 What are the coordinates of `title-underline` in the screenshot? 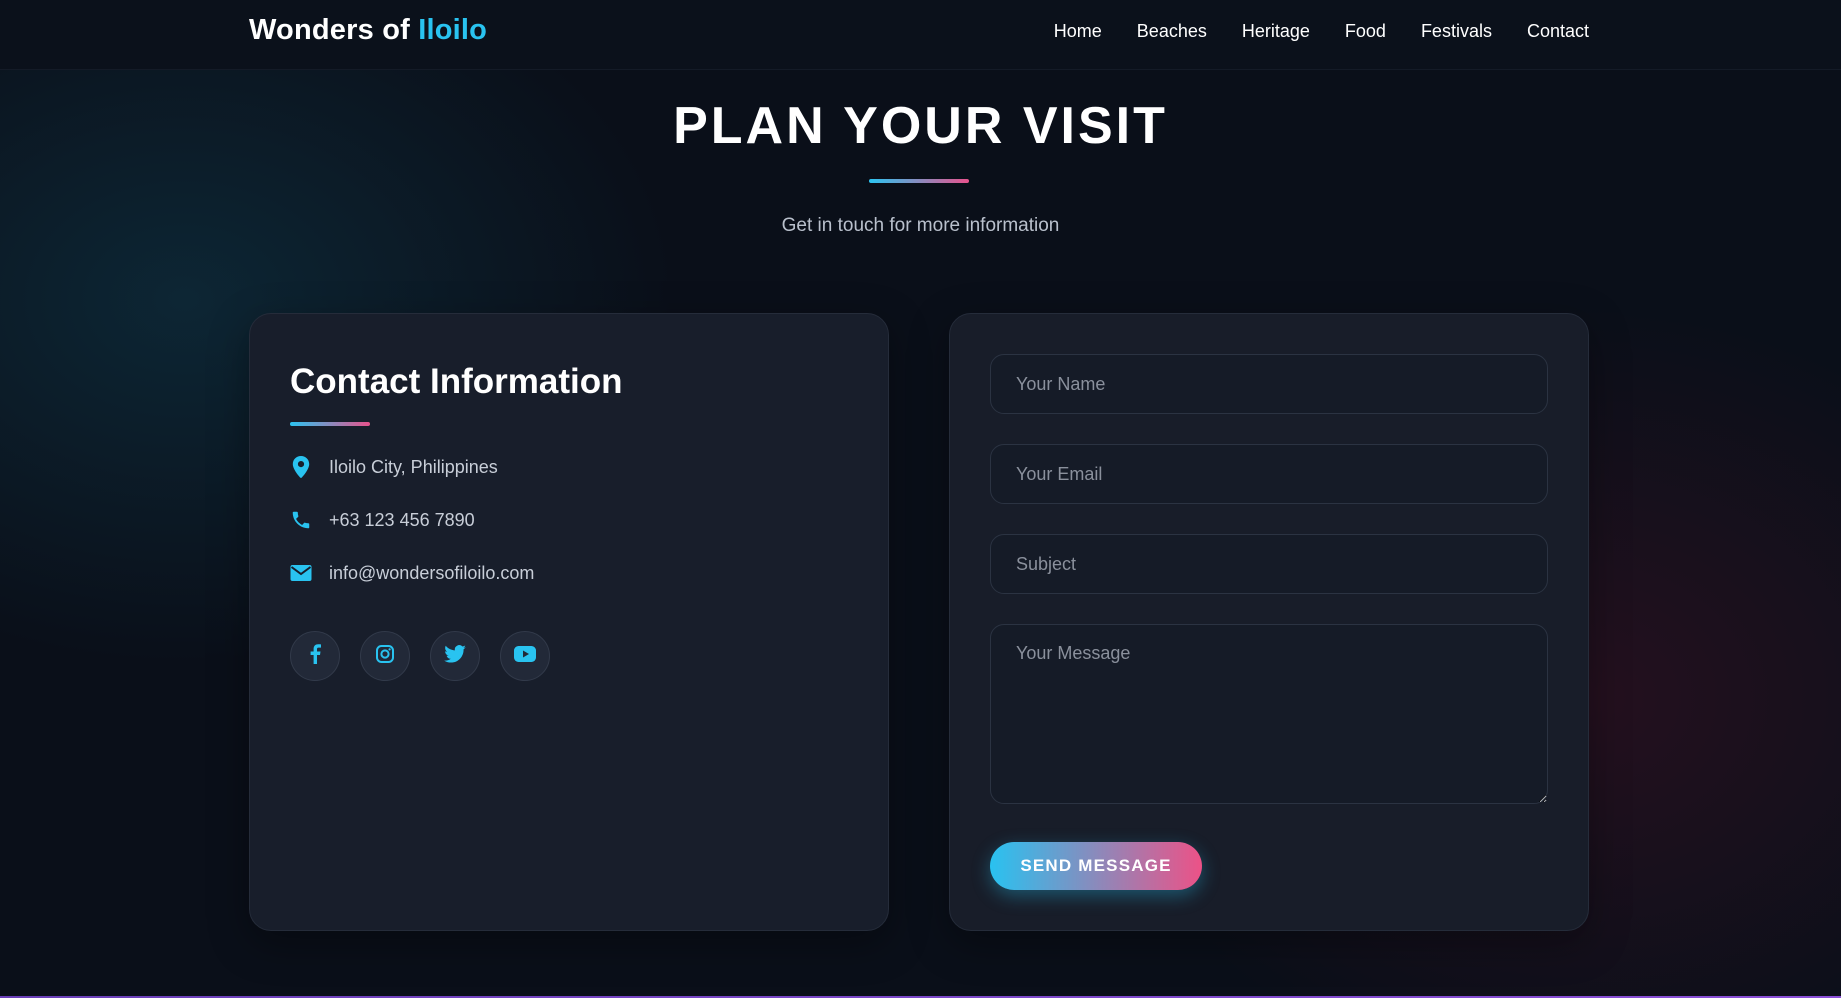 It's located at (919, 181).